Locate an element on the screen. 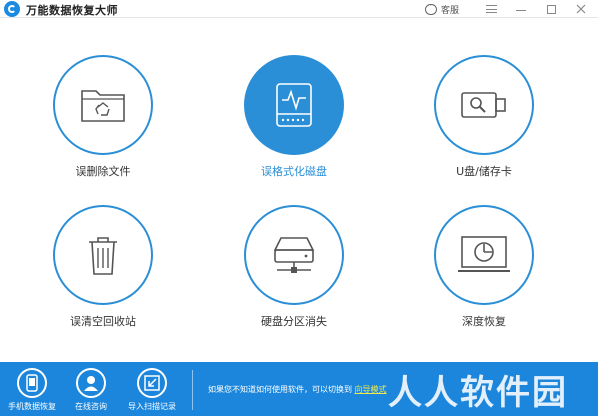 The image size is (598, 416). close-button is located at coordinates (581, 9).